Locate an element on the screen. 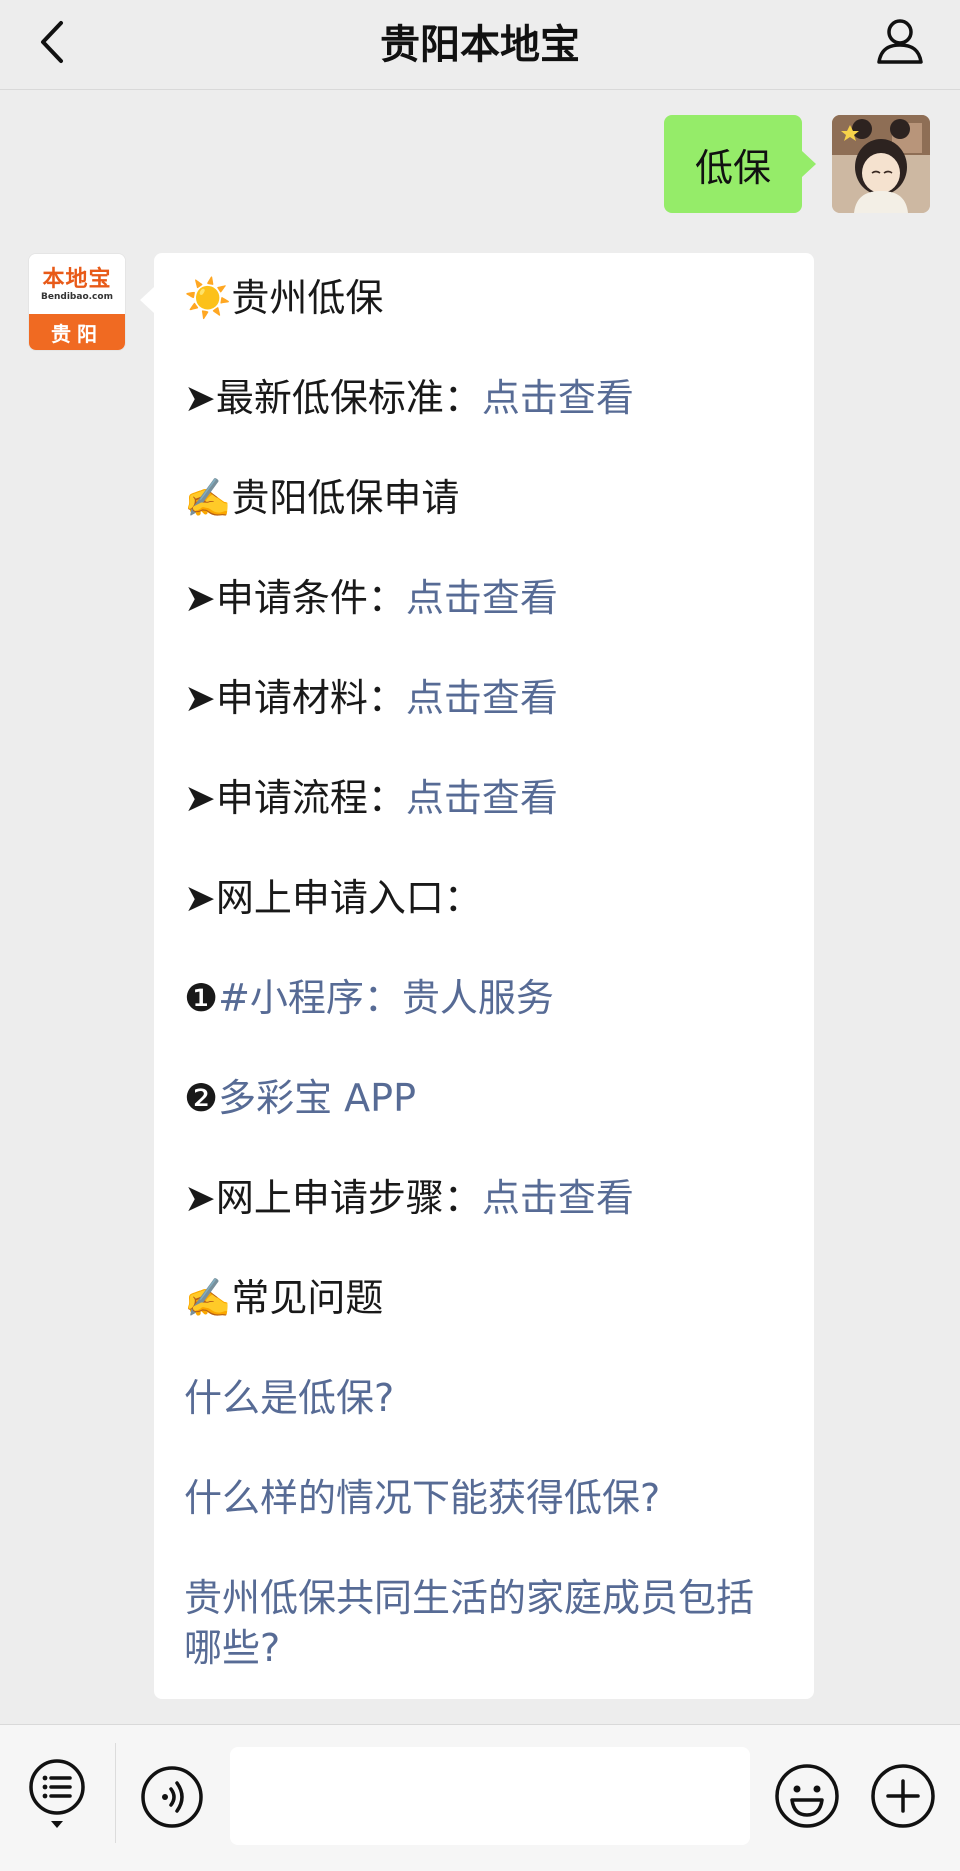 The width and height of the screenshot is (960, 1871). person-icon is located at coordinates (900, 41).